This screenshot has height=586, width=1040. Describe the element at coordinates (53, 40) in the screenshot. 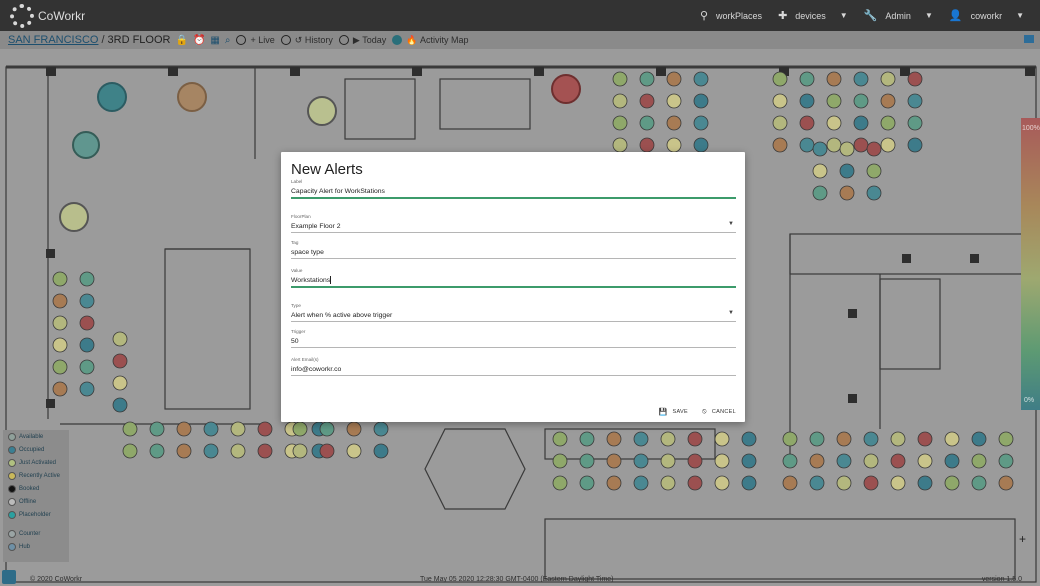

I see `breadcrumb-city: SAN FRANCISCO` at that location.